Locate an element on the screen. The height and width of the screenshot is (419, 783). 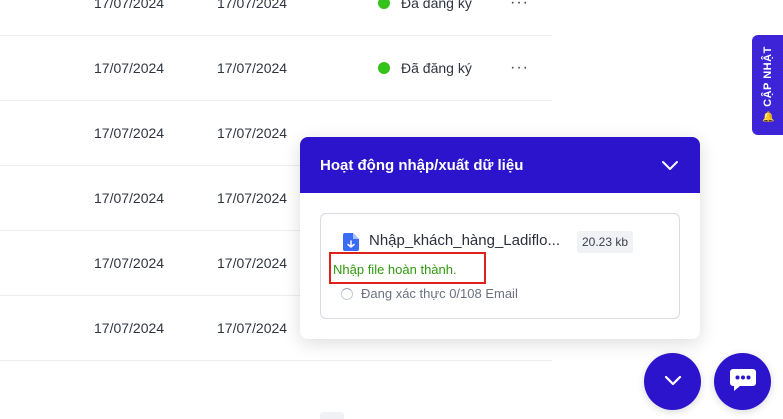
file-icon is located at coordinates (351, 242).